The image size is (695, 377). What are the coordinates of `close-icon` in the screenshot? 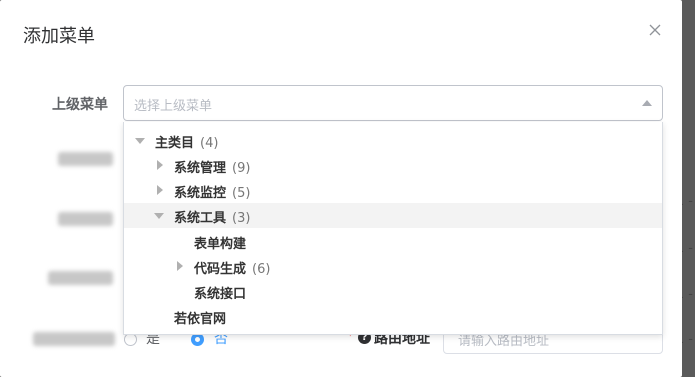 It's located at (655, 30).